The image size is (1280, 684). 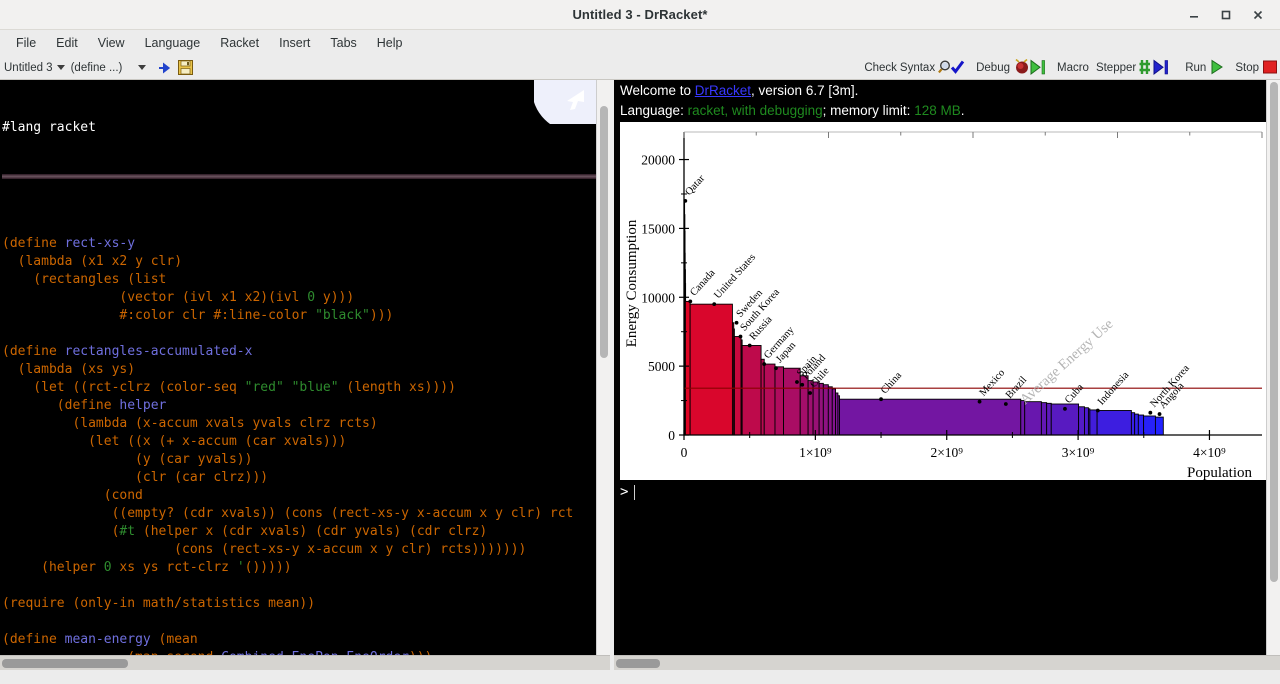 What do you see at coordinates (173, 43) in the screenshot?
I see `menu-language: Language` at bounding box center [173, 43].